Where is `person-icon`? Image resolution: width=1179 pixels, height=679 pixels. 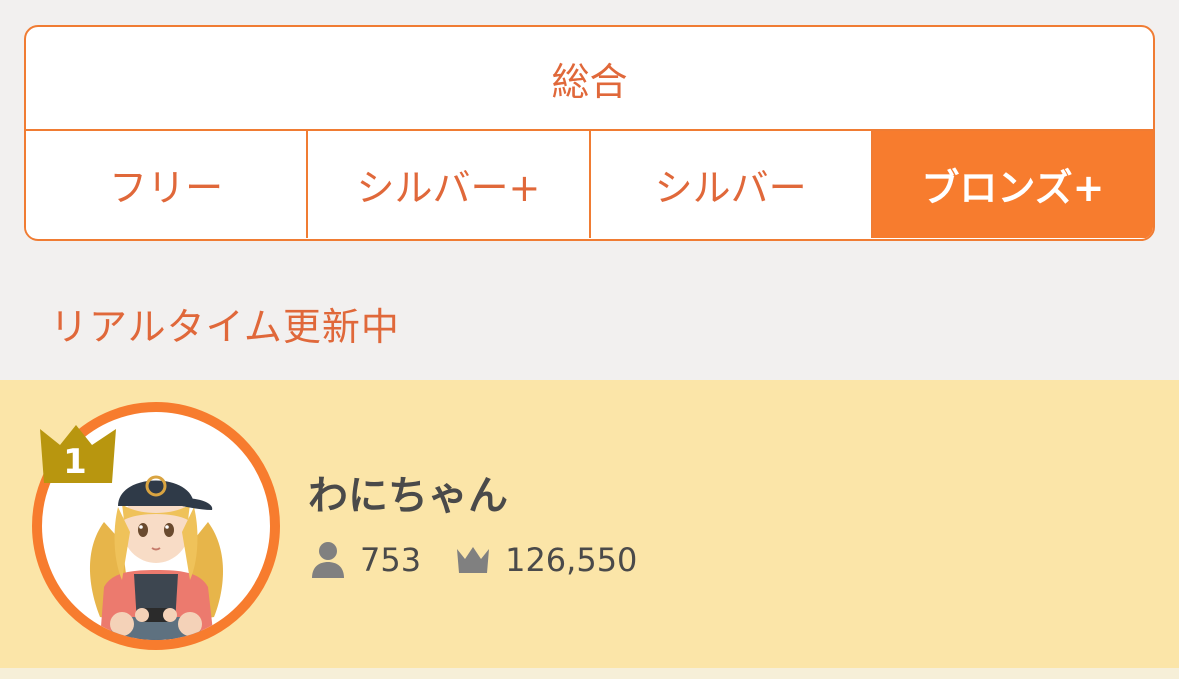 person-icon is located at coordinates (328, 560).